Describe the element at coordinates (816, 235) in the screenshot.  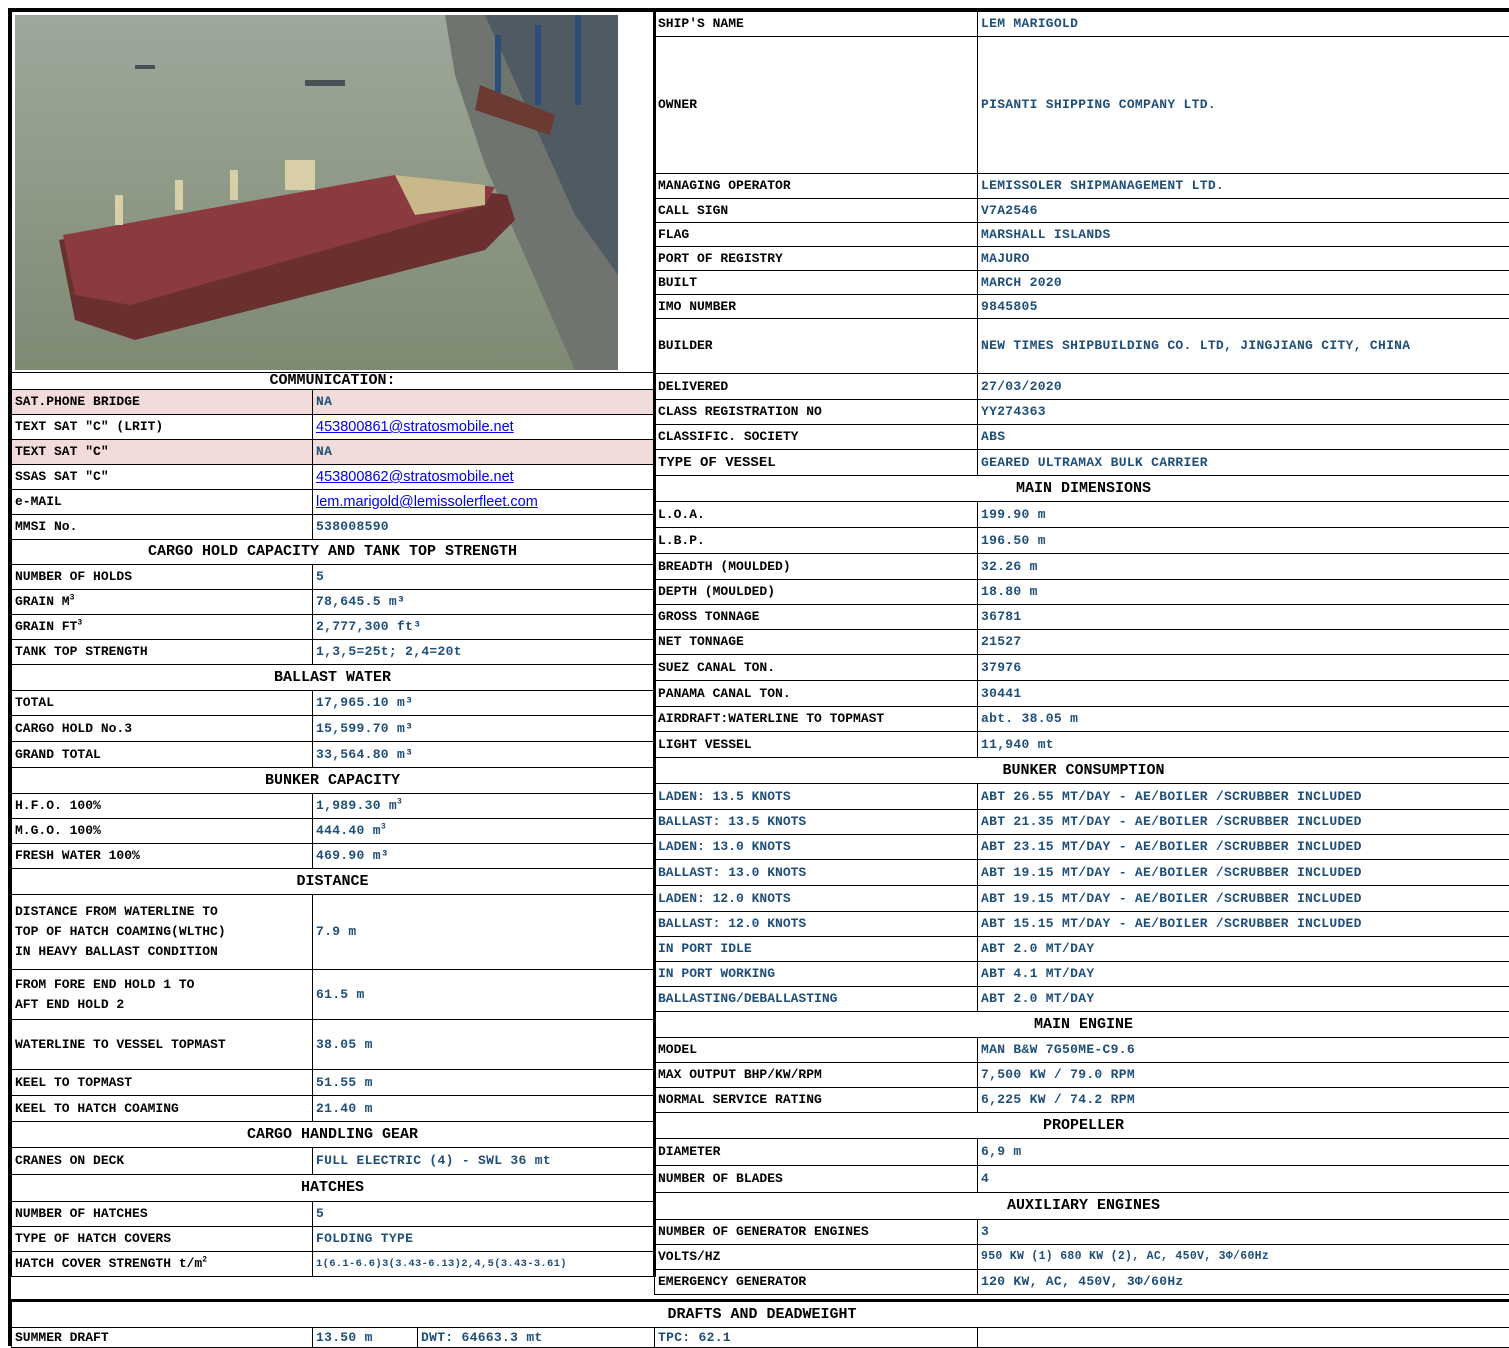
I see `row-label: FLAG` at that location.